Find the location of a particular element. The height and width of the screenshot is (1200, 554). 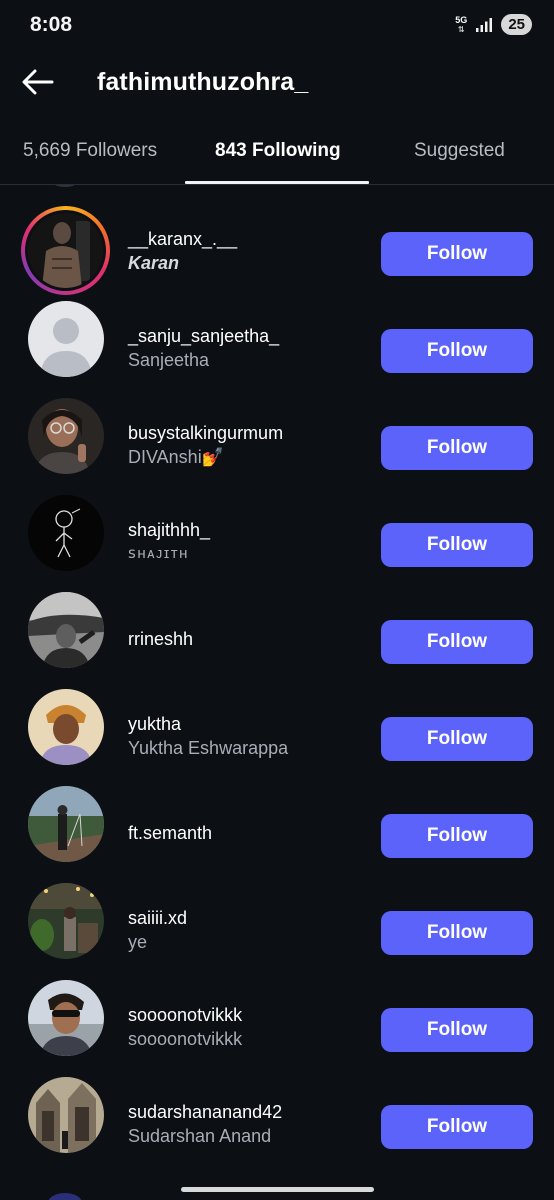

tab-following: 843 Following is located at coordinates (278, 151).